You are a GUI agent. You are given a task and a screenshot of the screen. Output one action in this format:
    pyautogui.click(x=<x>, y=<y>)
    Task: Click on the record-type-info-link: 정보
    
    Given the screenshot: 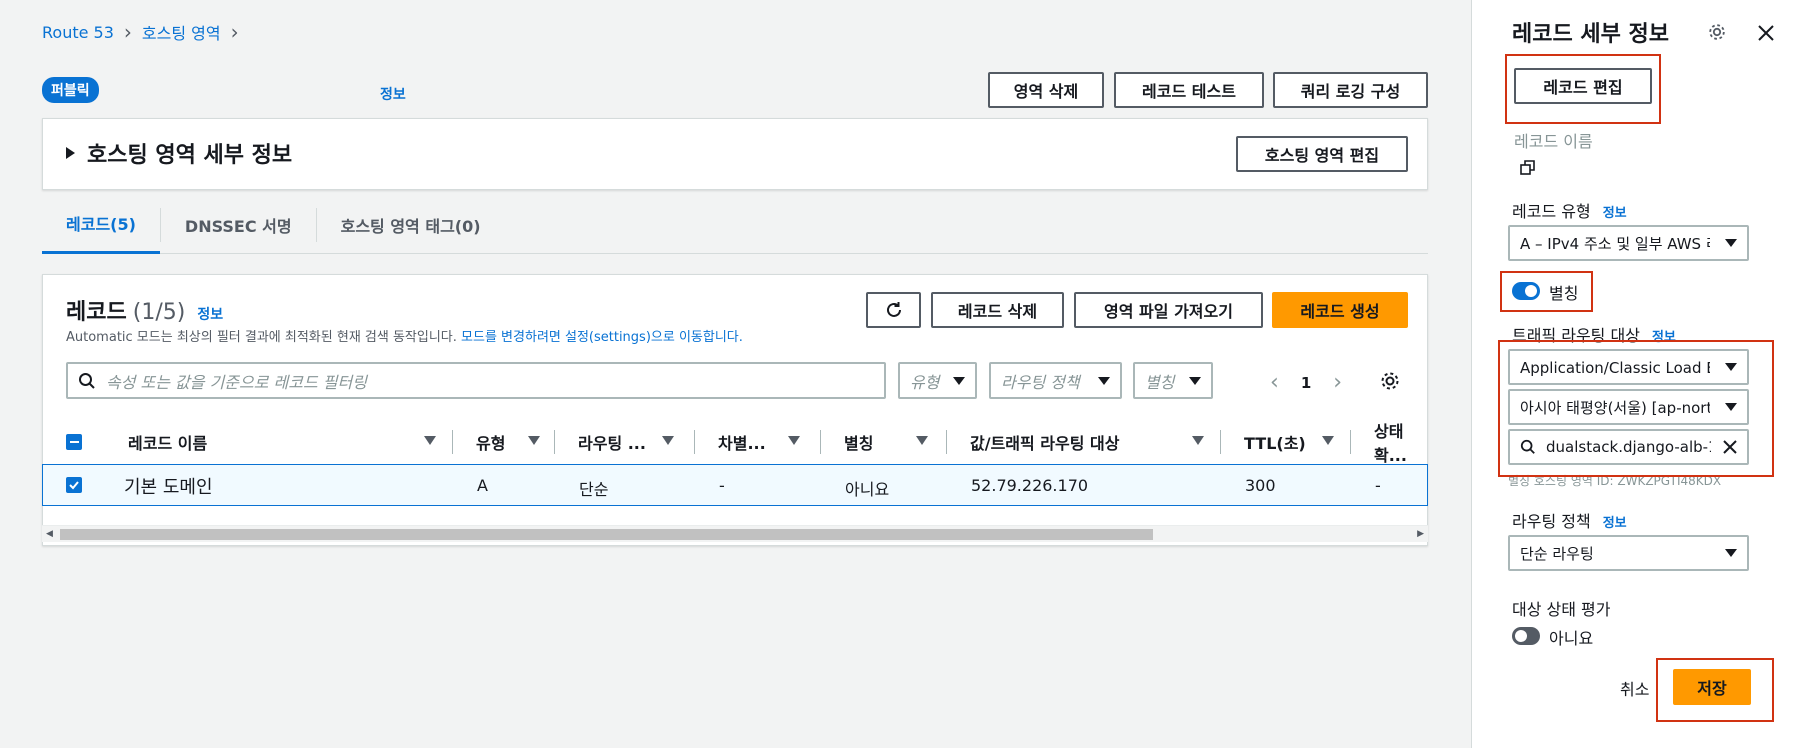 What is the action you would take?
    pyautogui.click(x=1615, y=213)
    